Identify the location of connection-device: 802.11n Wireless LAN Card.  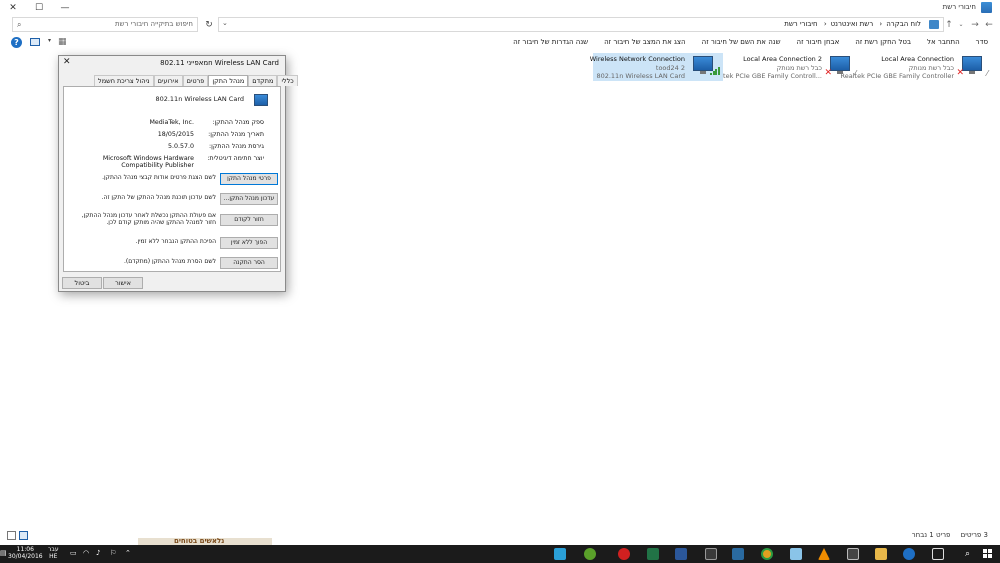
(640, 76).